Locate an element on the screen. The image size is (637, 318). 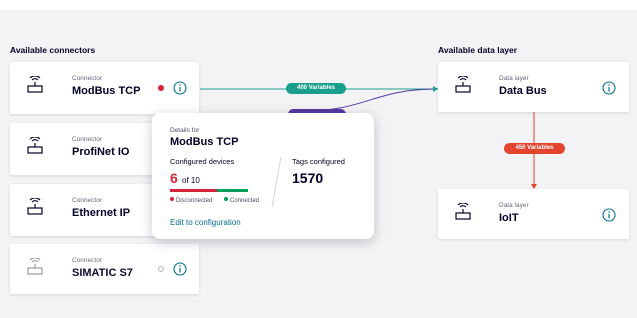
connector-card-modbus-tcp: Connector ModBus TCP is located at coordinates (104, 88).